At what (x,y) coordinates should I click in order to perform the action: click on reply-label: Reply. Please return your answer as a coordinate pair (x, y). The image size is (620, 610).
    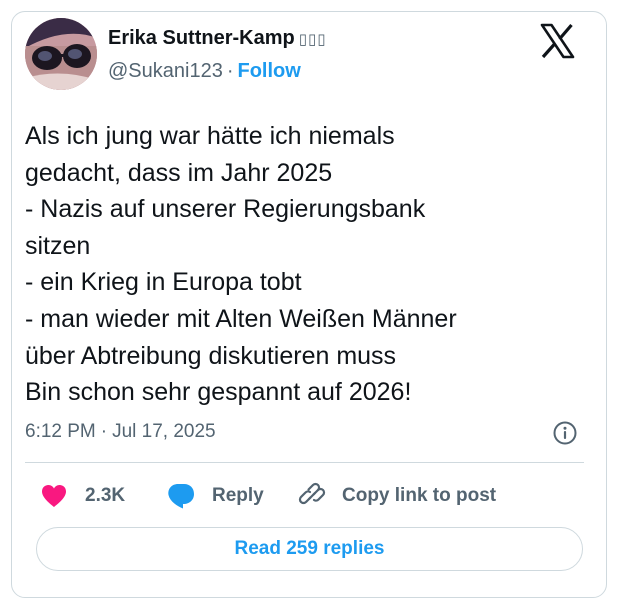
    Looking at the image, I should click on (238, 495).